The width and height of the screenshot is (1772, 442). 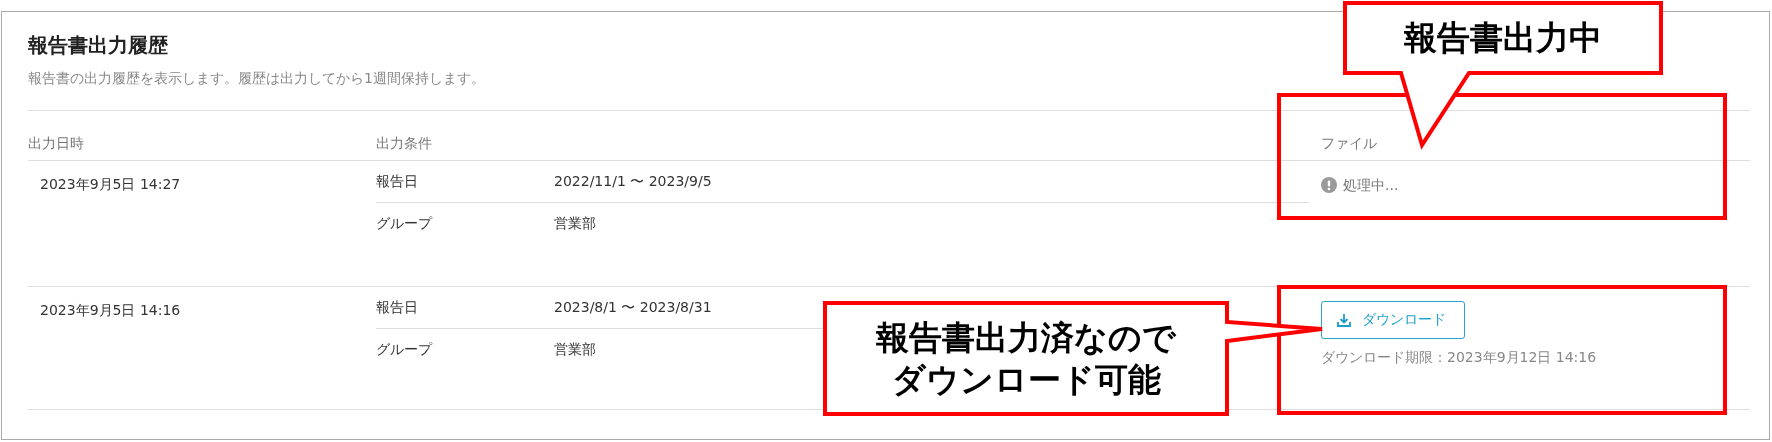 What do you see at coordinates (575, 223) in the screenshot?
I see `condition-value: 営業部` at bounding box center [575, 223].